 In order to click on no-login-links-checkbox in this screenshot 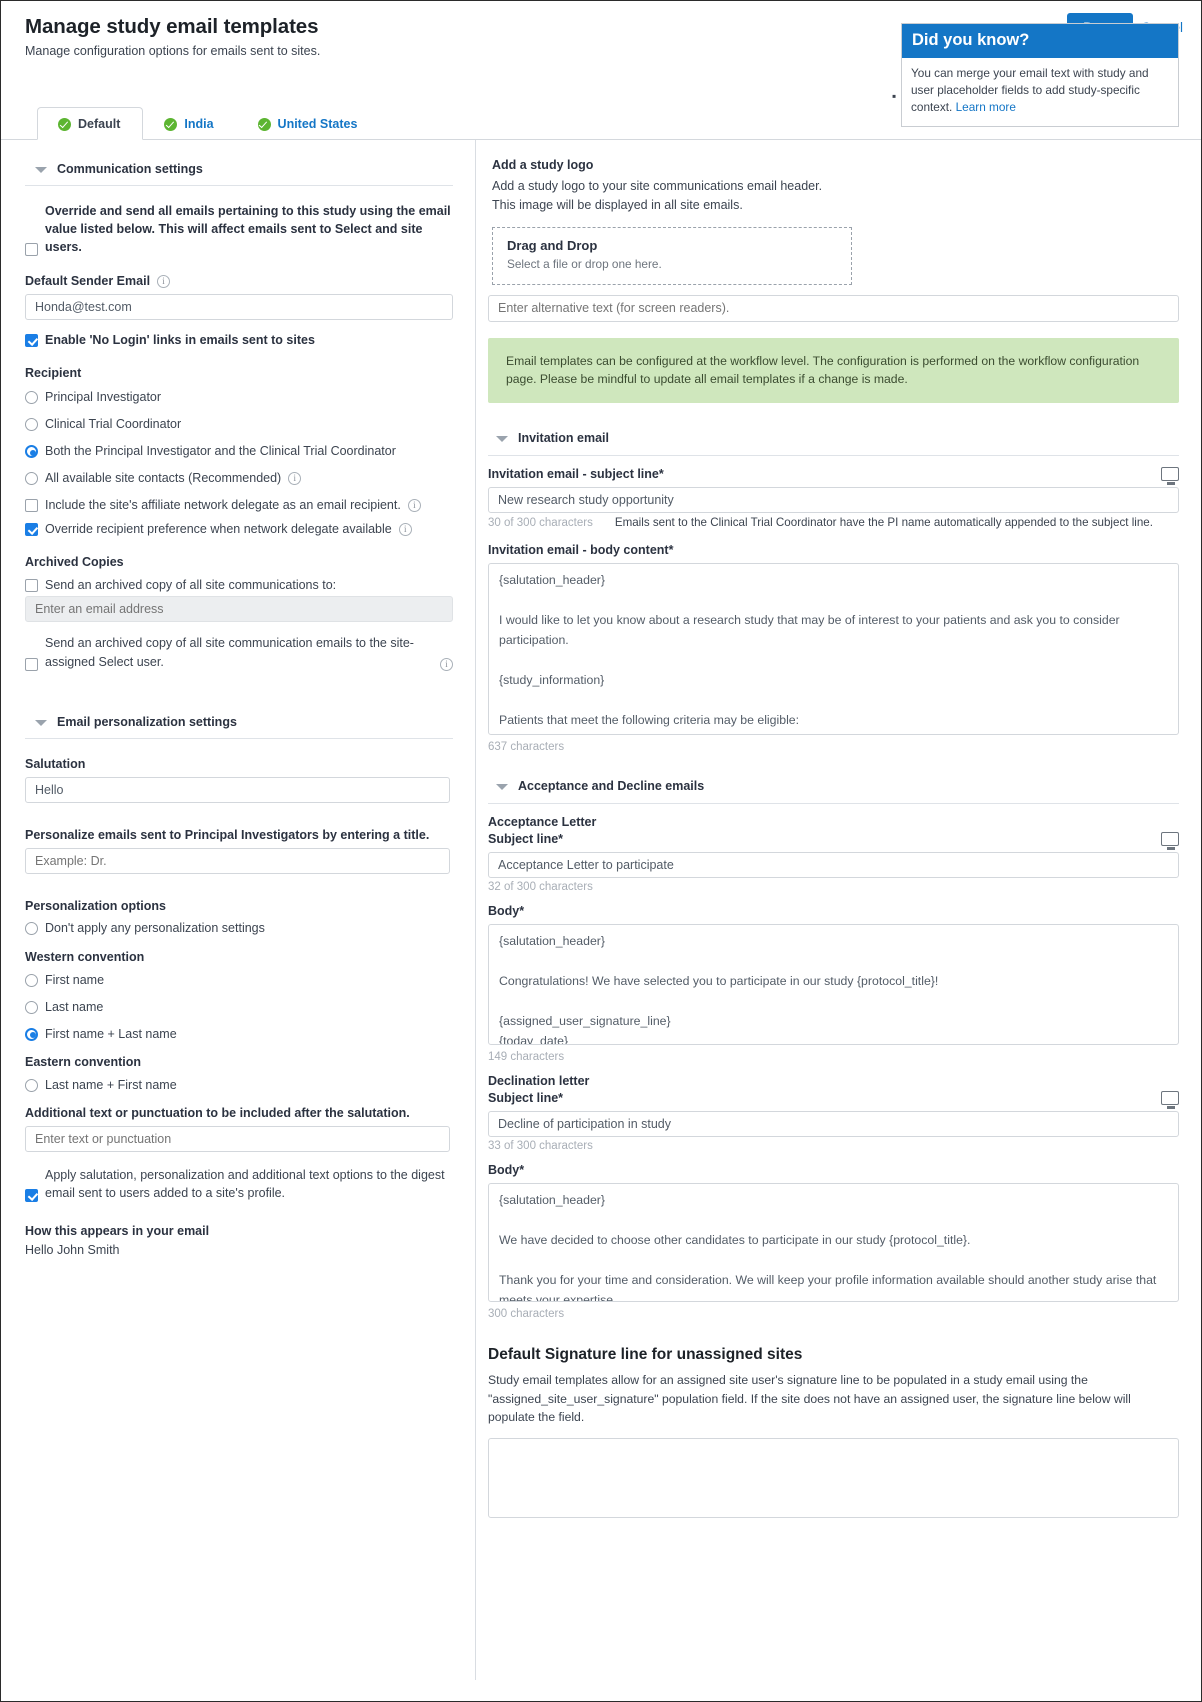, I will do `click(31, 341)`.